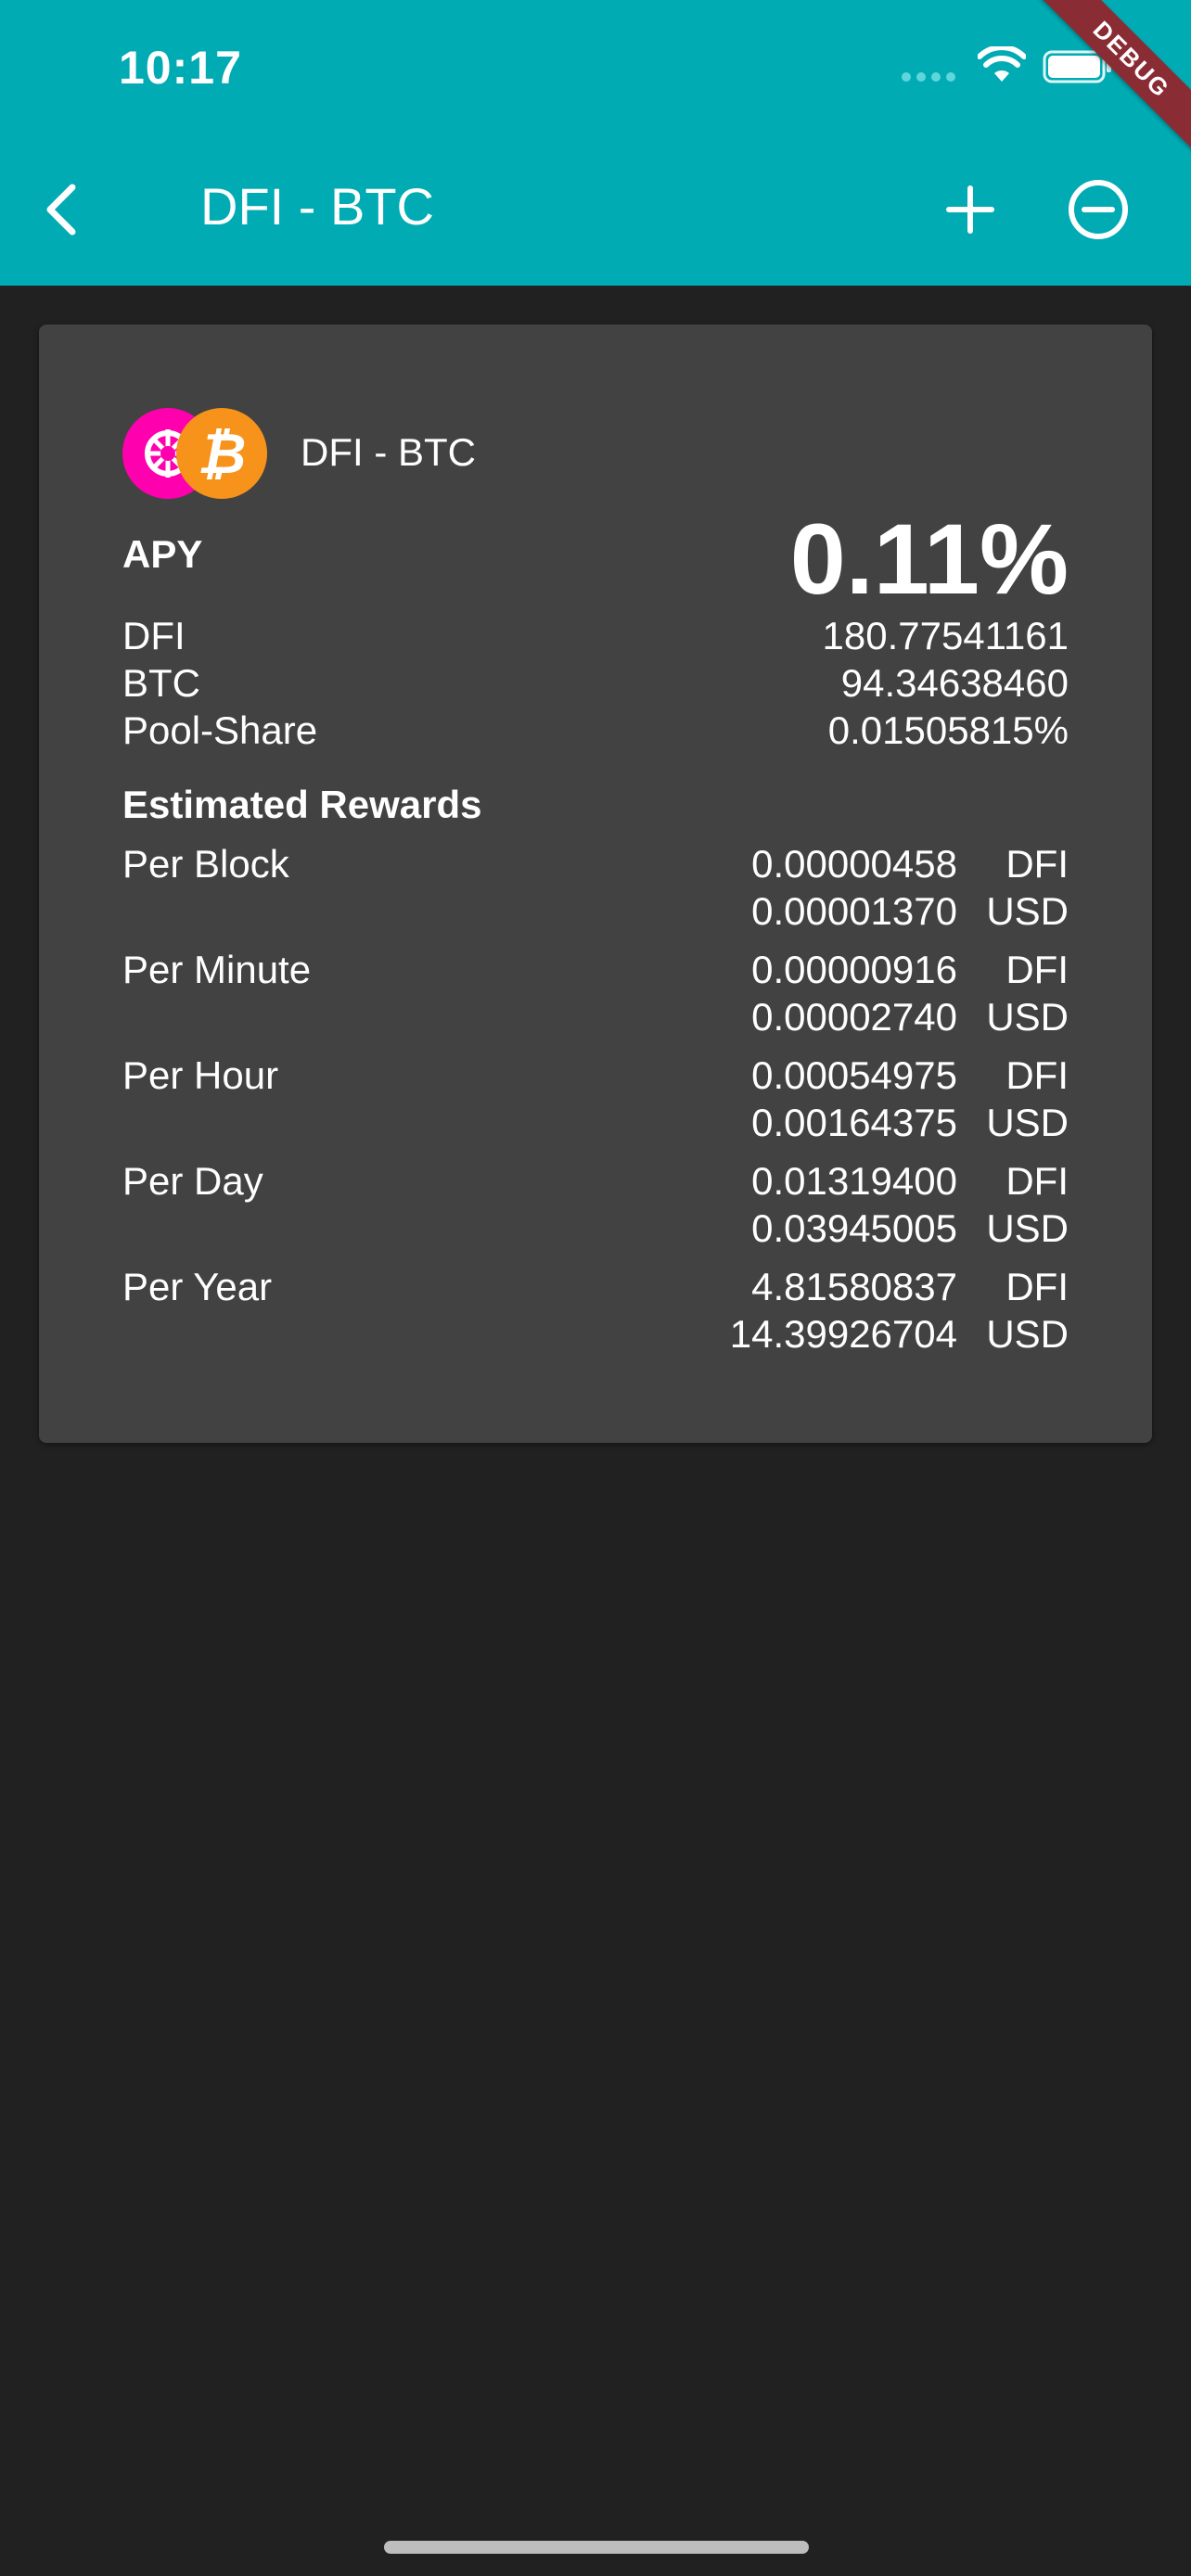  What do you see at coordinates (945, 635) in the screenshot?
I see `info-value: 180.77541161` at bounding box center [945, 635].